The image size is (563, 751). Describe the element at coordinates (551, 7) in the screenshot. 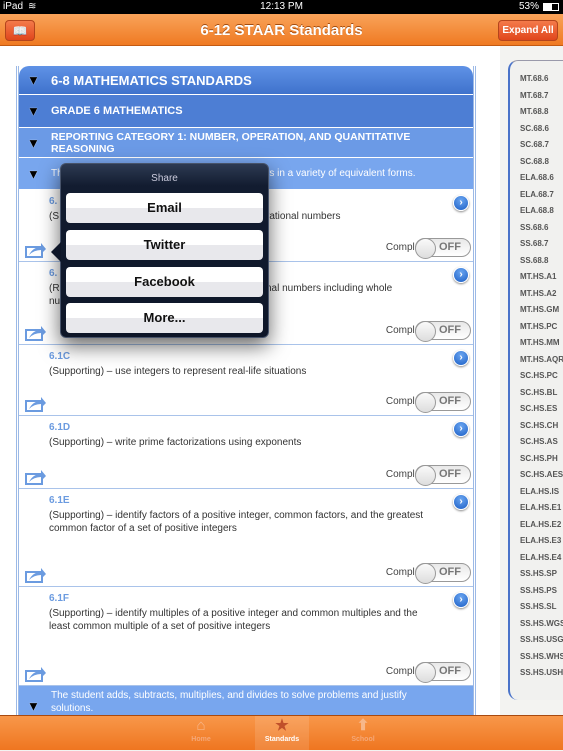

I see `battery-icon` at that location.